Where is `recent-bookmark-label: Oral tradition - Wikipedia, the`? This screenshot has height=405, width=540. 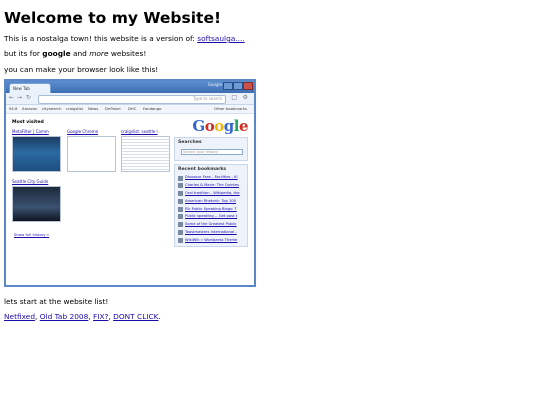 recent-bookmark-label: Oral tradition - Wikipedia, the is located at coordinates (212, 192).